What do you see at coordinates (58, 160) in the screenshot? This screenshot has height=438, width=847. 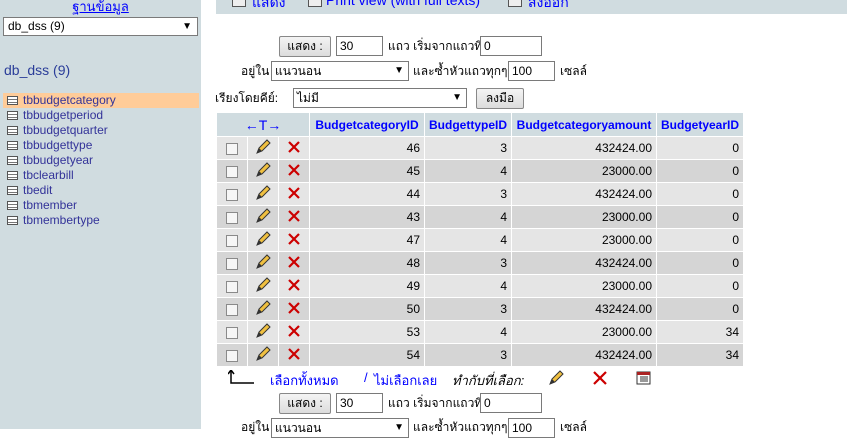 I see `table-list-item-label: tbbudgetyear` at bounding box center [58, 160].